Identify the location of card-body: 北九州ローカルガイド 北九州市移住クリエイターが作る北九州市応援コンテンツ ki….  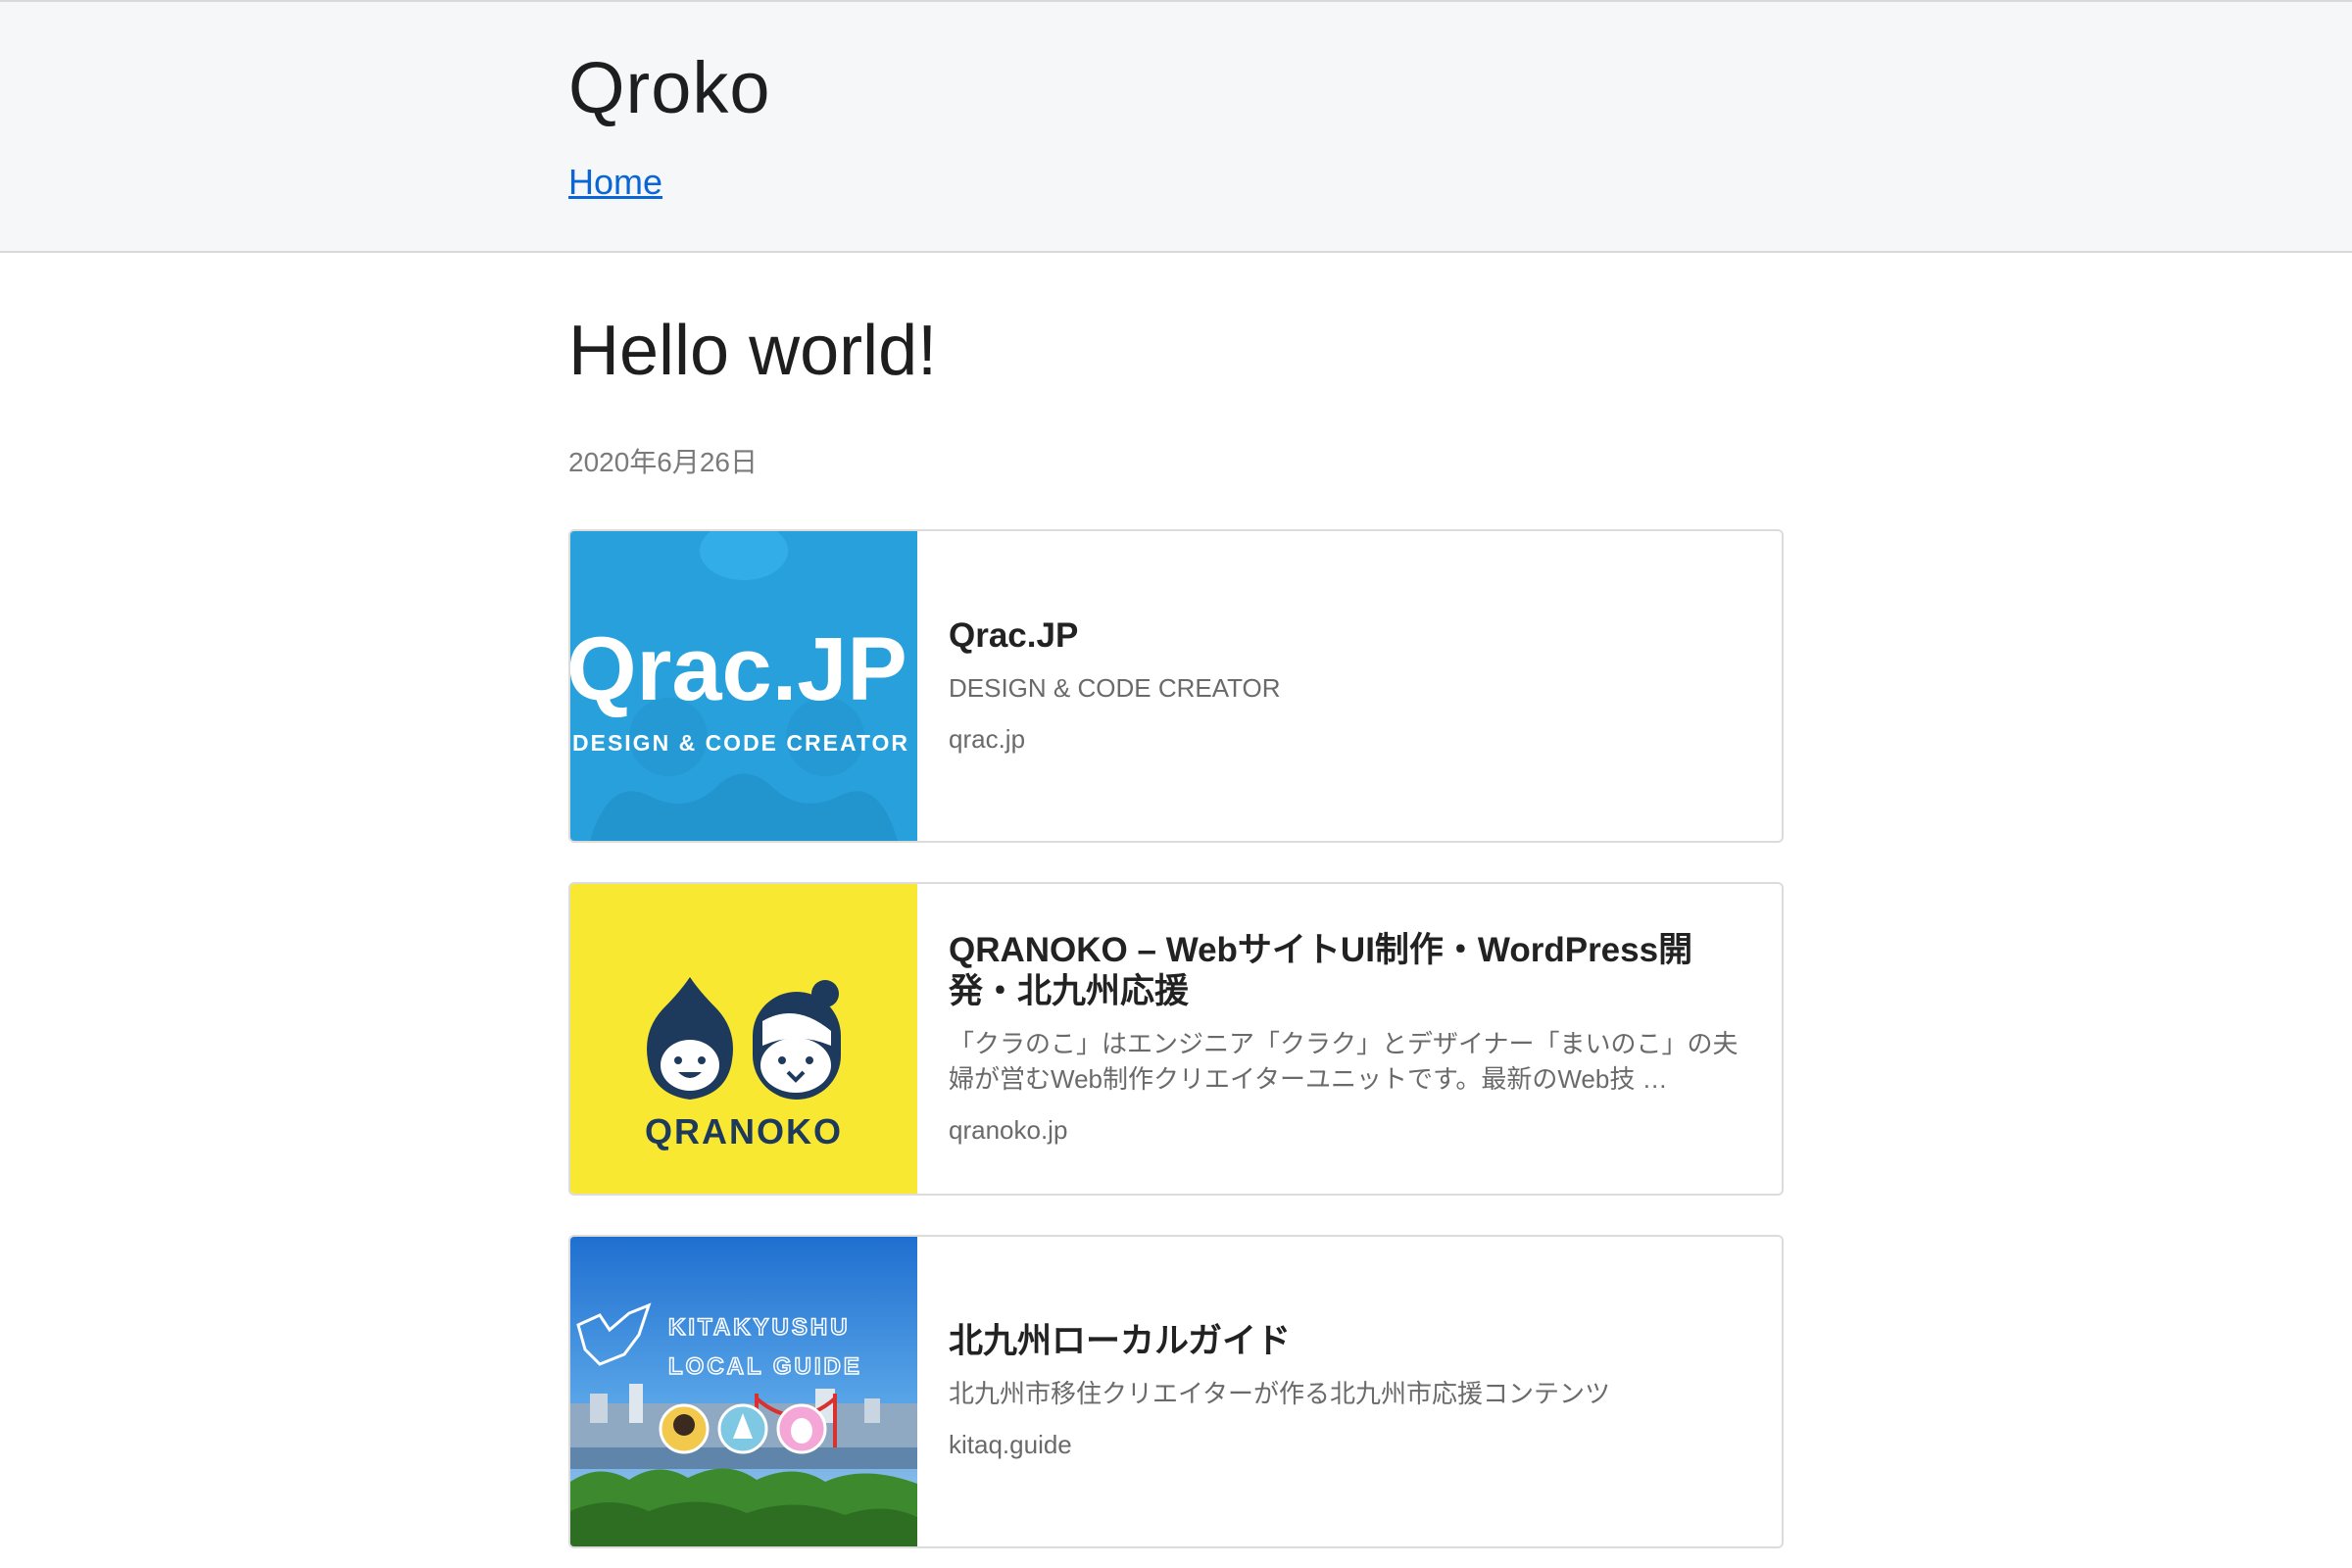
(1350, 1391).